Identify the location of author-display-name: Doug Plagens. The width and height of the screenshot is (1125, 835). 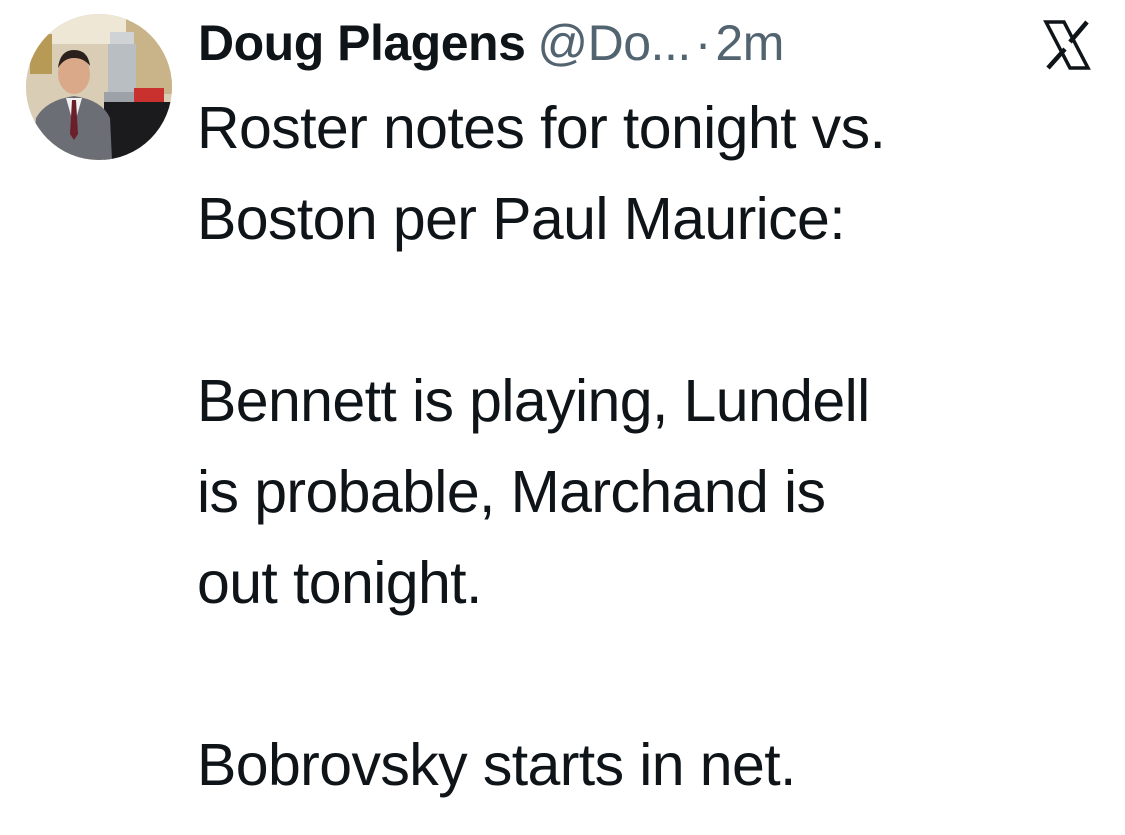
(362, 43).